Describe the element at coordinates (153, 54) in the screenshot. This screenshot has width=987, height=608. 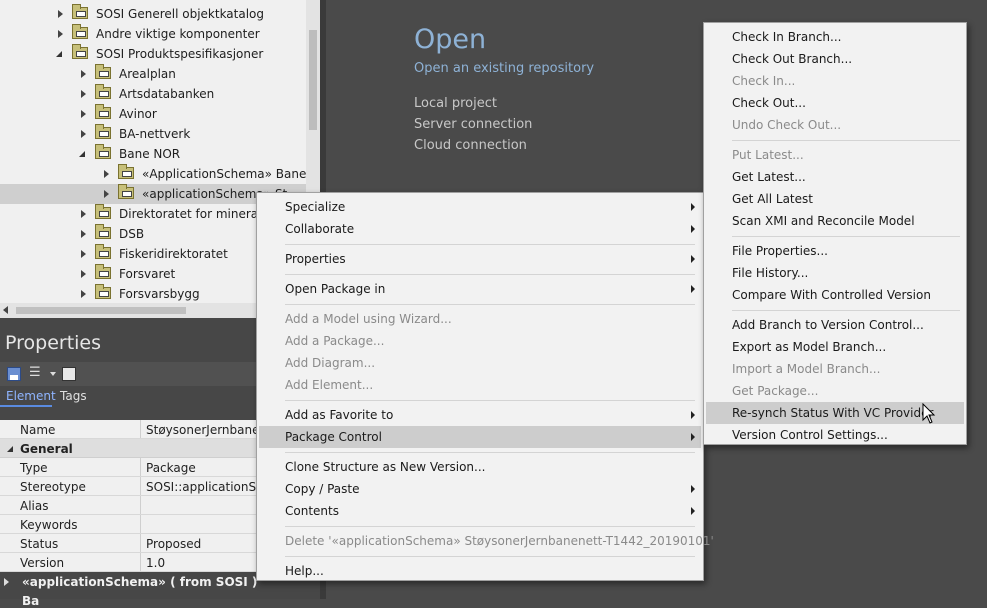
I see `tree-item-sosi-produktspesifikasjoner: SOSI Produktspesifikasjoner` at that location.